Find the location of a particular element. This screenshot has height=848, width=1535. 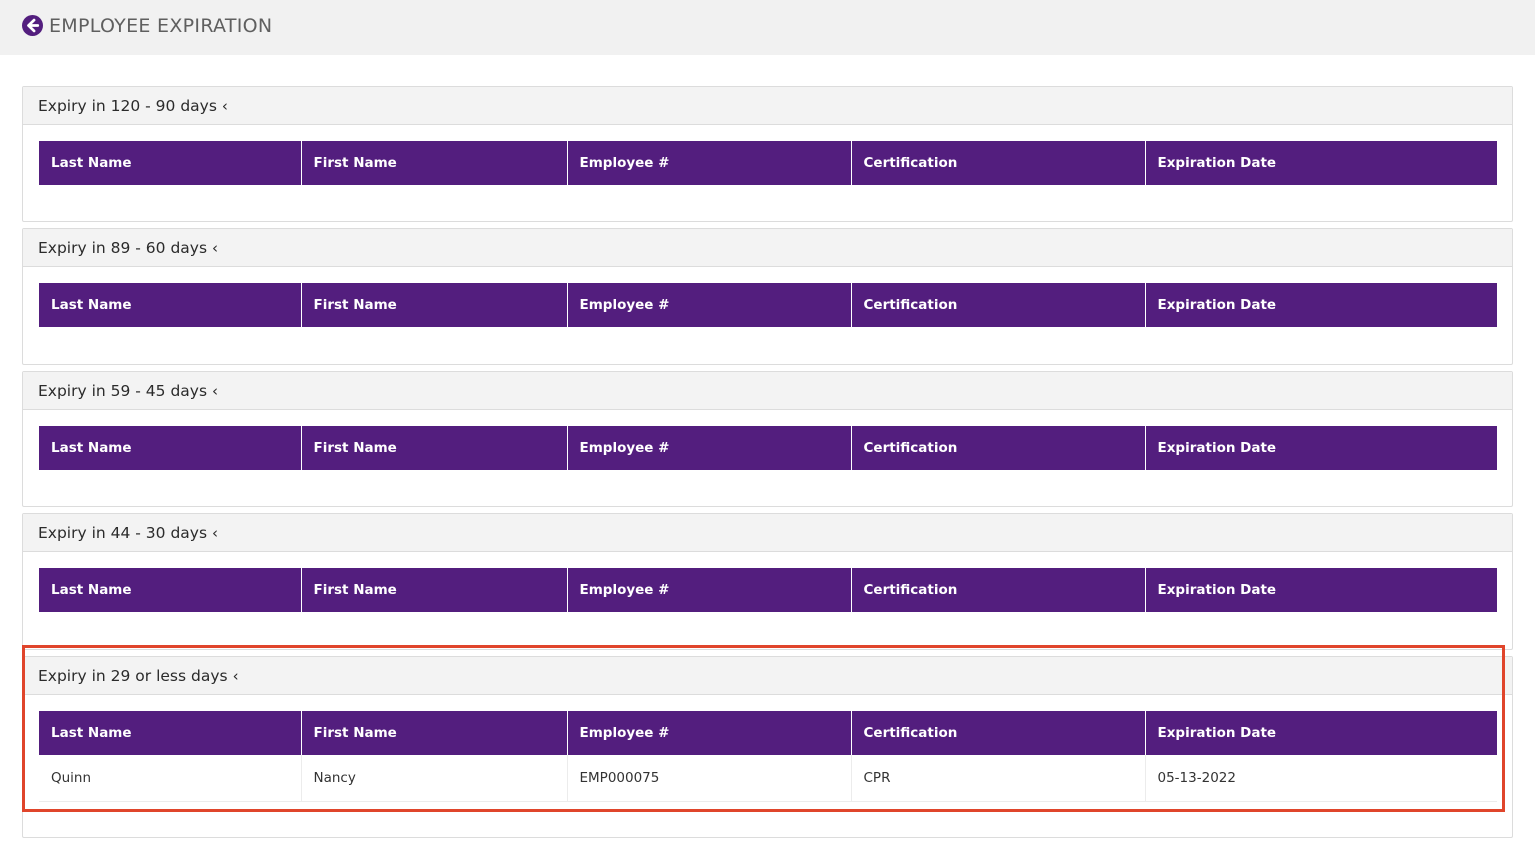

panel-title: Expiry in 29 or less days is located at coordinates (133, 675).